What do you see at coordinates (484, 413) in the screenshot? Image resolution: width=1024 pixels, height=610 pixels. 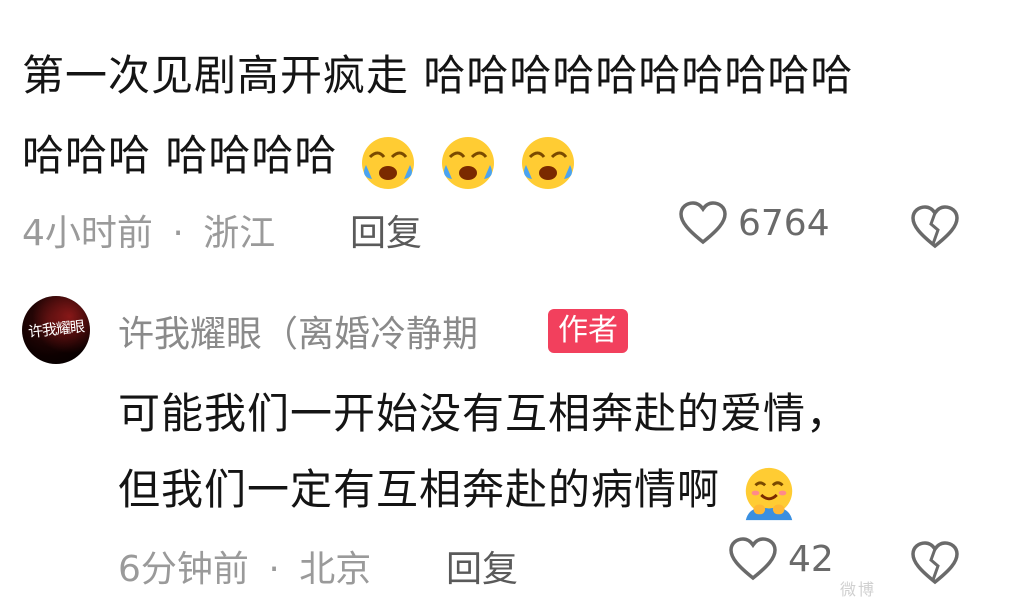 I see `reply-line-1: 可能我们一开始没有互相奔赴的爱情，` at bounding box center [484, 413].